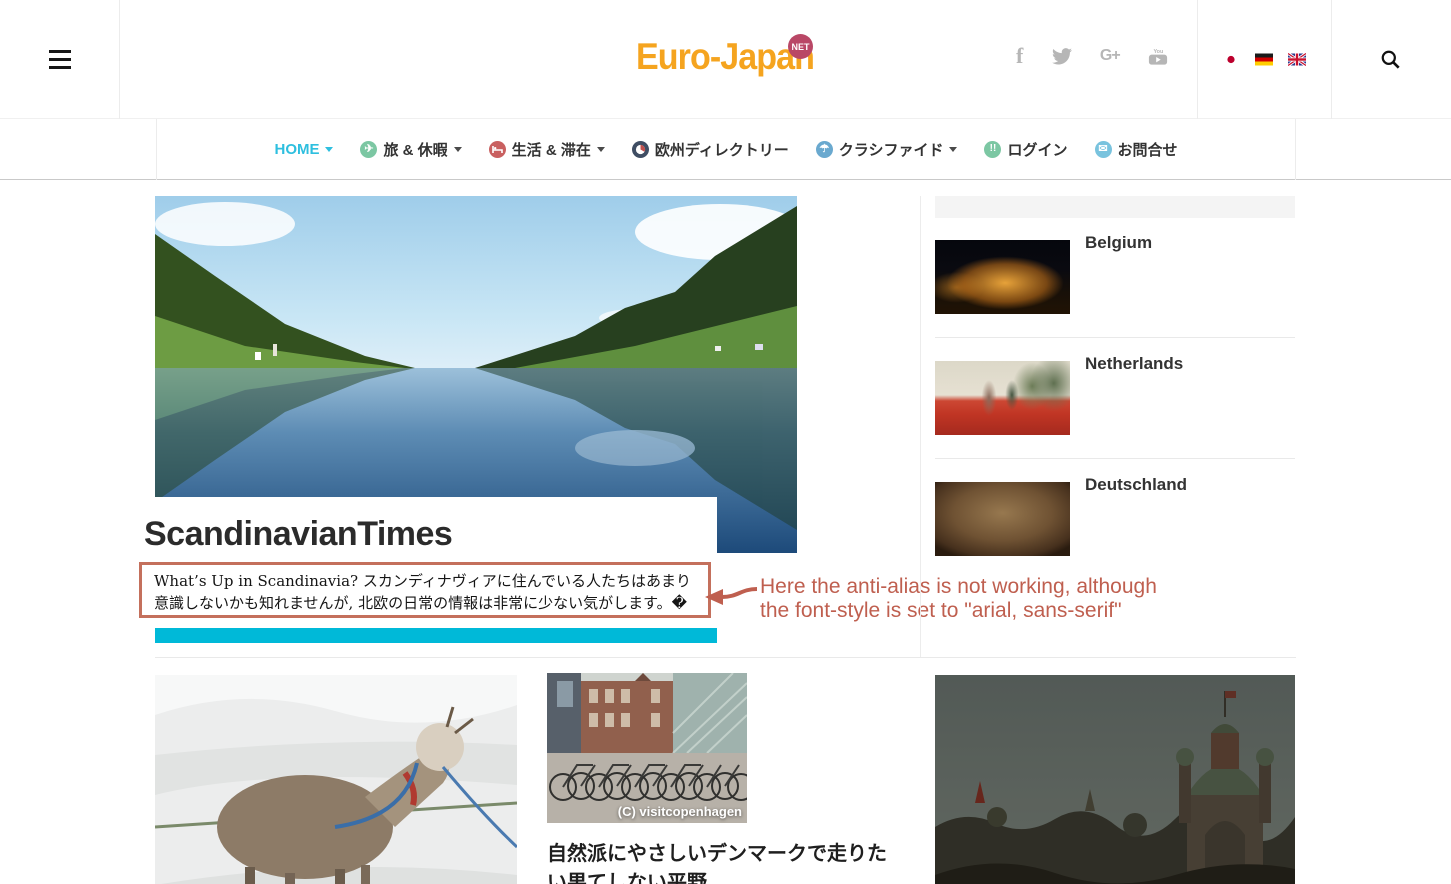 The image size is (1451, 884). What do you see at coordinates (920, 426) in the screenshot?
I see `column-divider` at bounding box center [920, 426].